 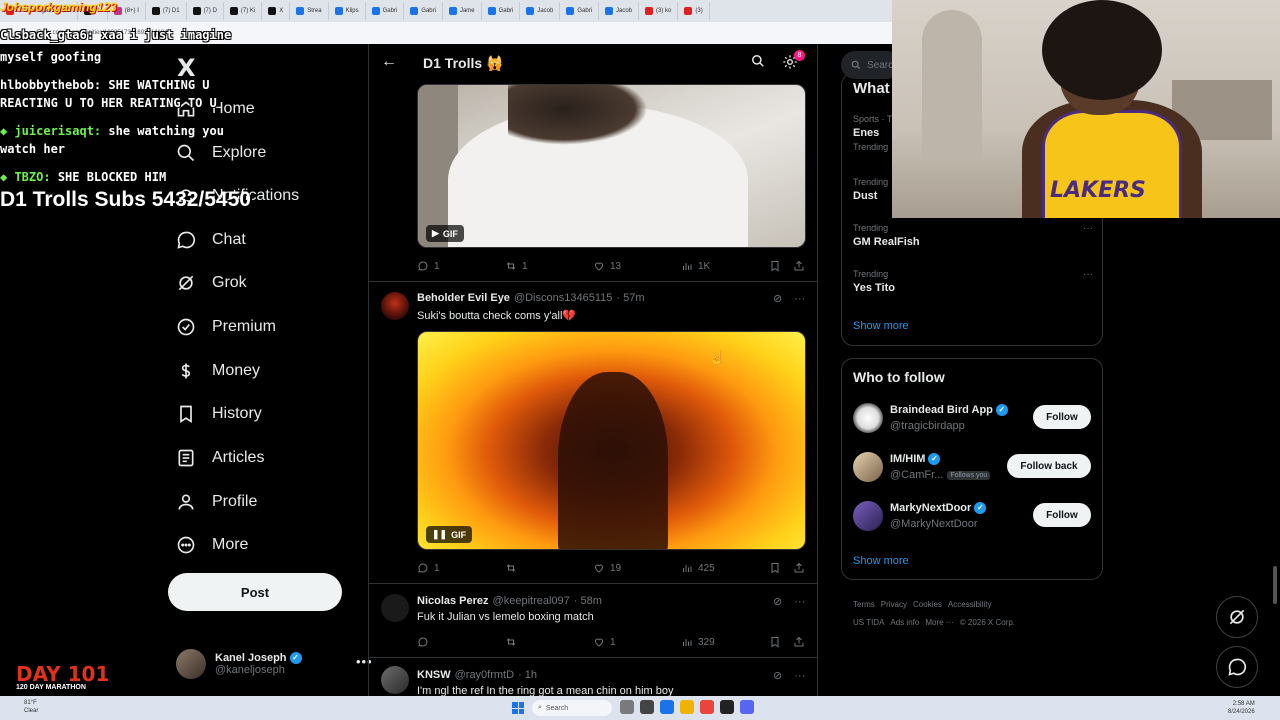 What do you see at coordinates (274, 664) in the screenshot?
I see `account-switcher: Kanel Joseph ✓ @kaneljoseph •••` at bounding box center [274, 664].